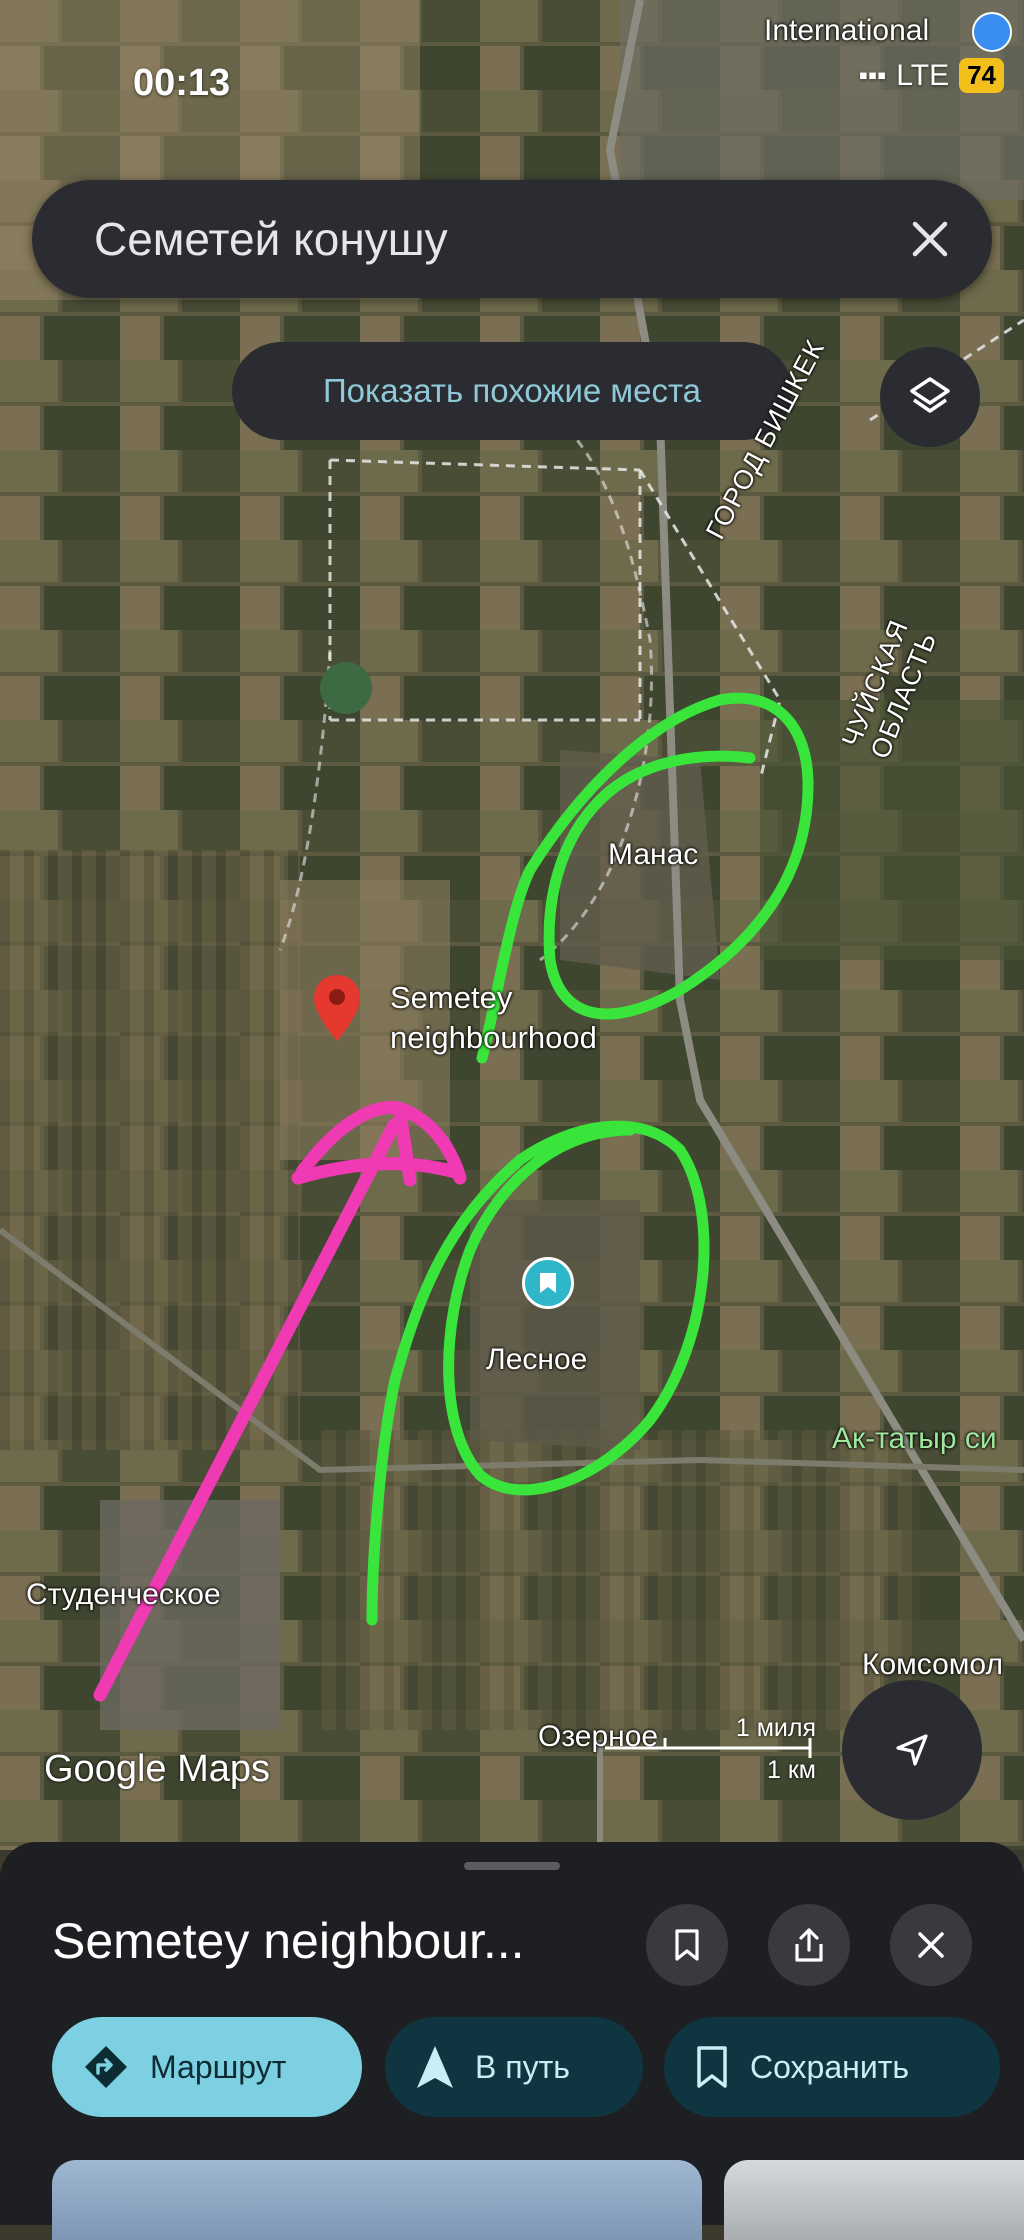 This screenshot has height=2240, width=1024. I want to click on directions-icon, so click(106, 2067).